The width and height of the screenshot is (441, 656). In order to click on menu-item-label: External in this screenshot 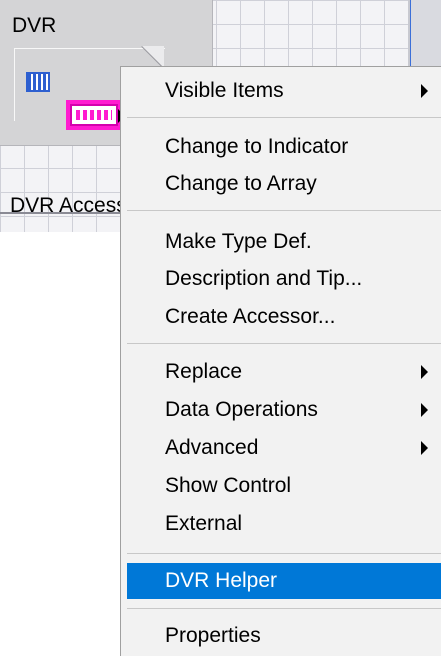, I will do `click(204, 523)`.